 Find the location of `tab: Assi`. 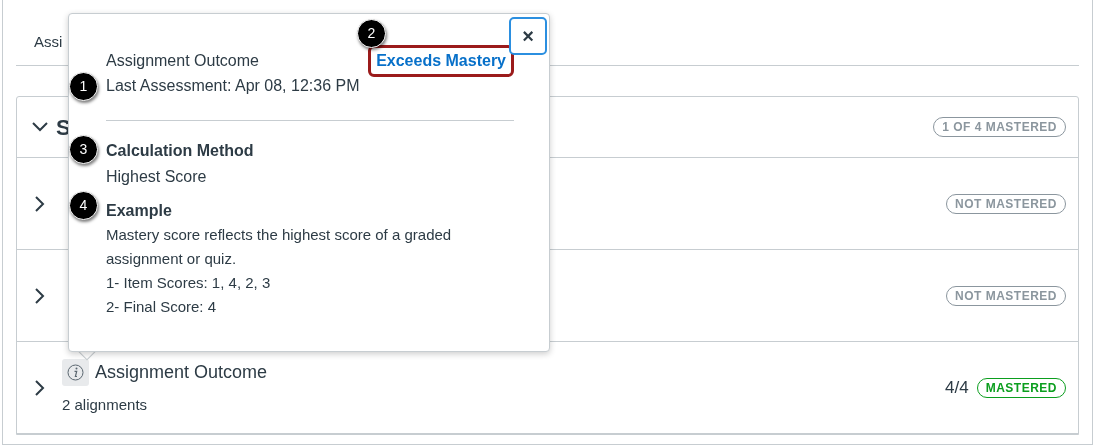

tab: Assi is located at coordinates (48, 42).